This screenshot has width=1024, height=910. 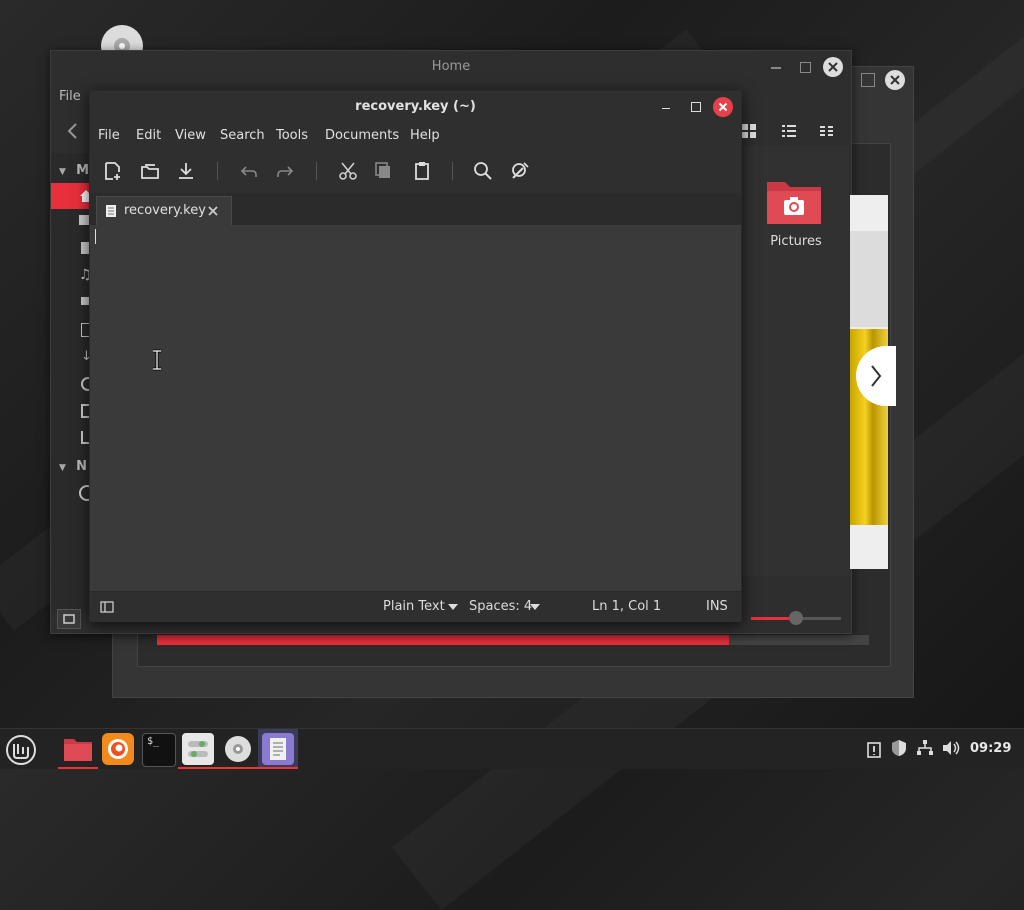 What do you see at coordinates (74, 170) in the screenshot?
I see `sidebar-section-my-computer: ▼ M` at bounding box center [74, 170].